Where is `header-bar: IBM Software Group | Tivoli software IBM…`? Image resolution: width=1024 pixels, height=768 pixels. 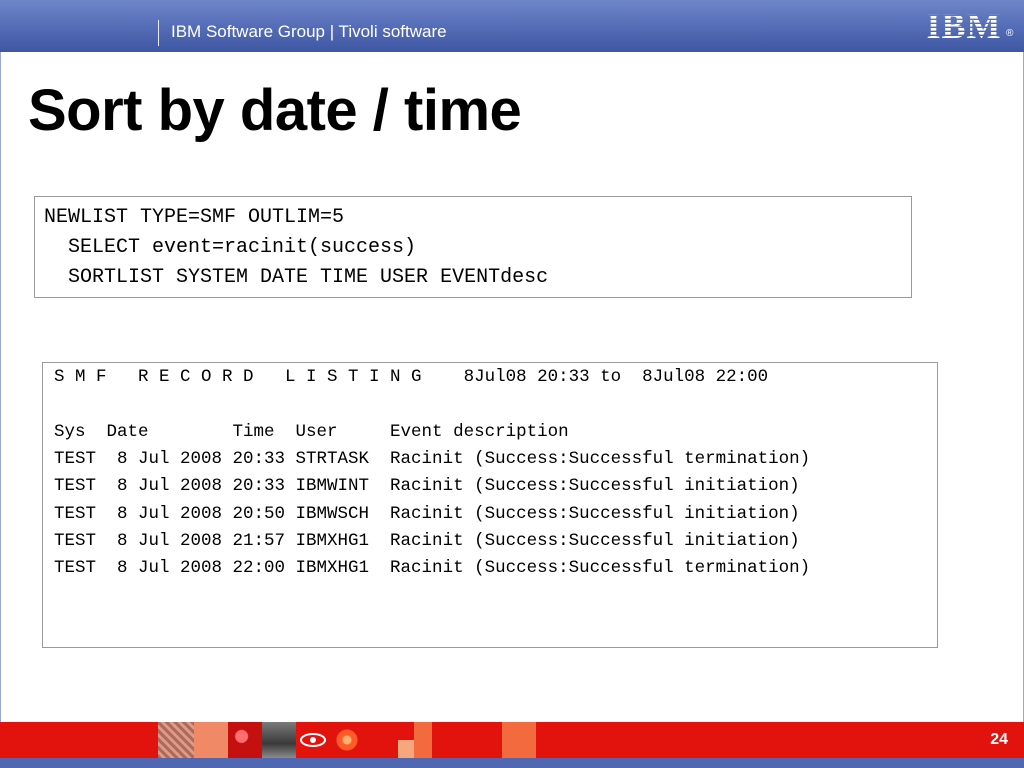 header-bar: IBM Software Group | Tivoli software IBM… is located at coordinates (512, 26).